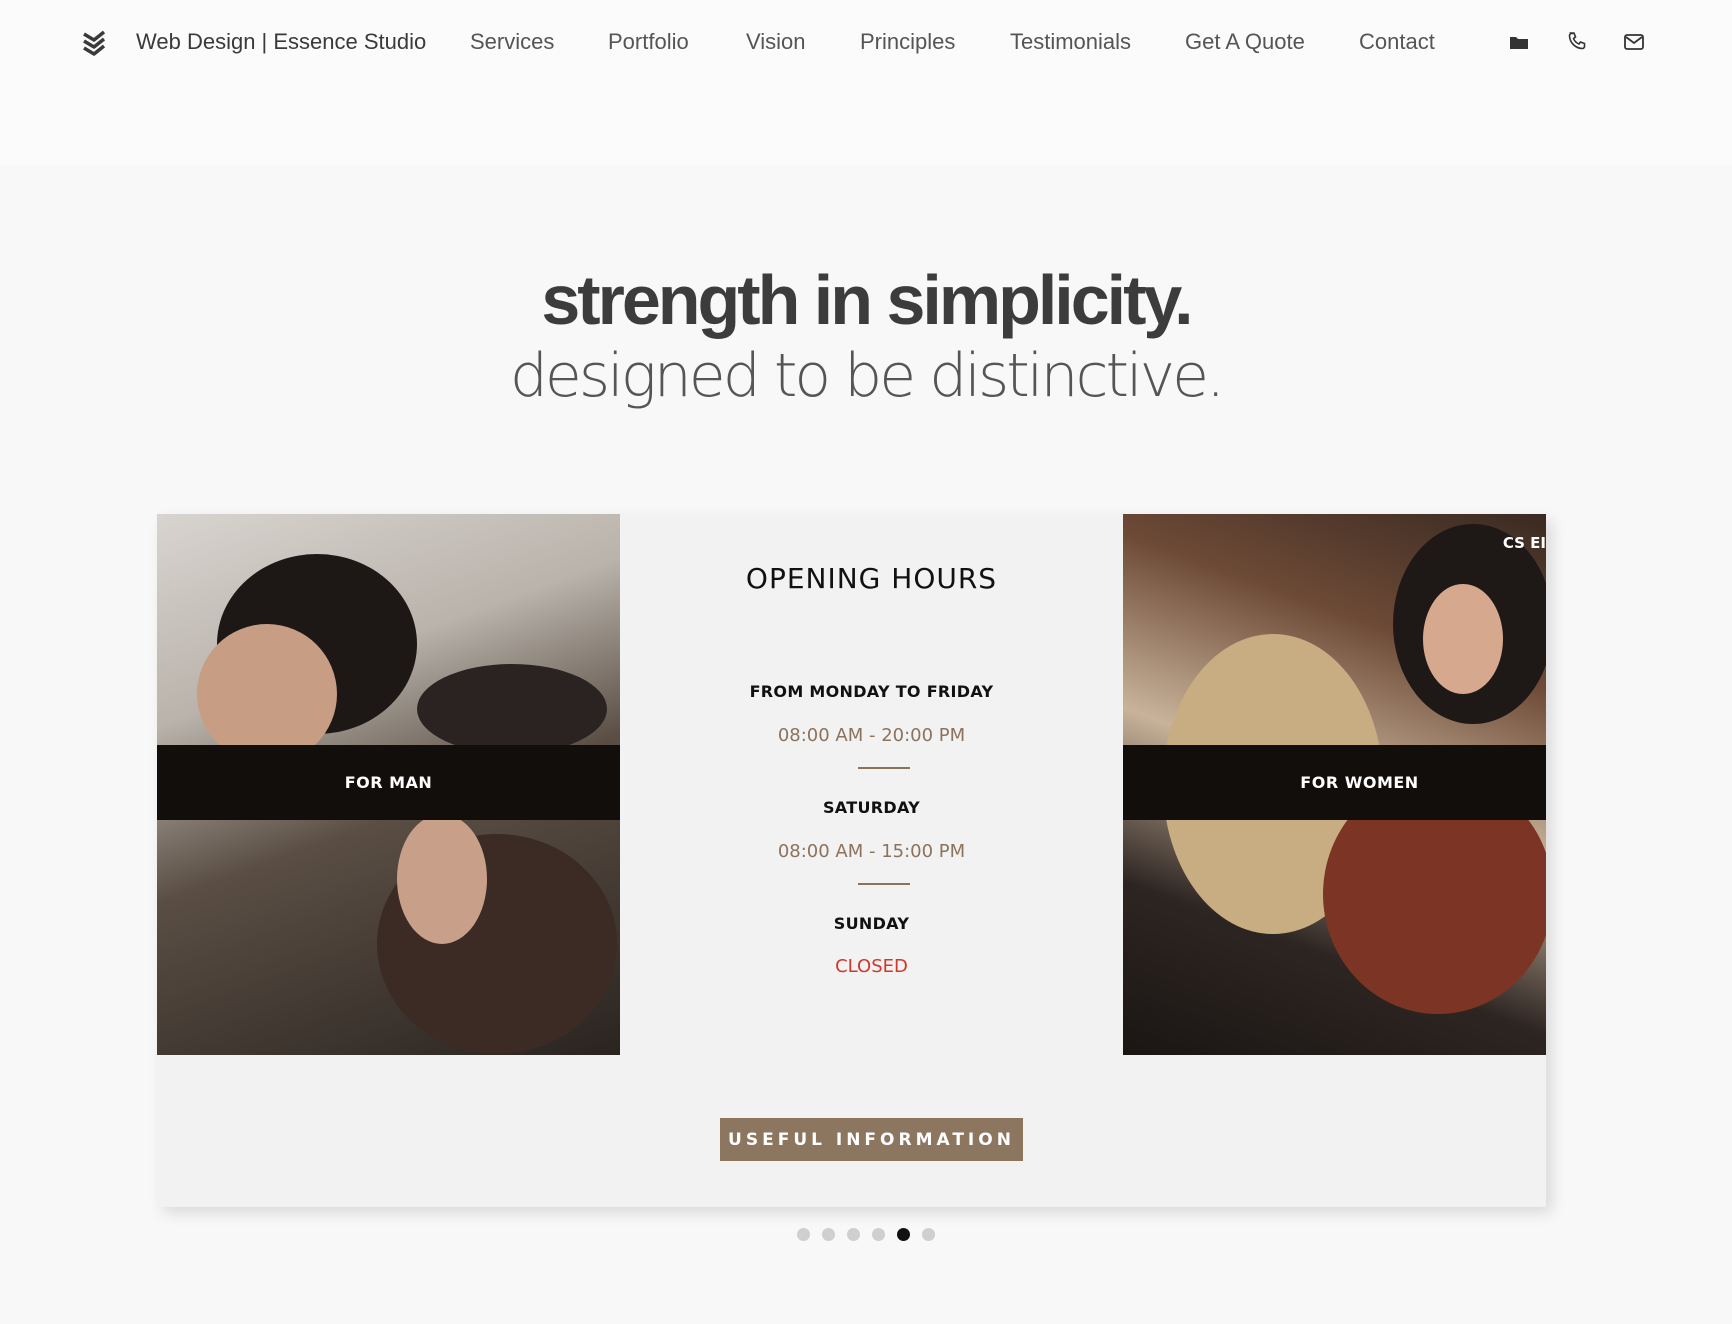 Image resolution: width=1732 pixels, height=1324 pixels. I want to click on for-women-band: FOR WOMEN, so click(1334, 782).